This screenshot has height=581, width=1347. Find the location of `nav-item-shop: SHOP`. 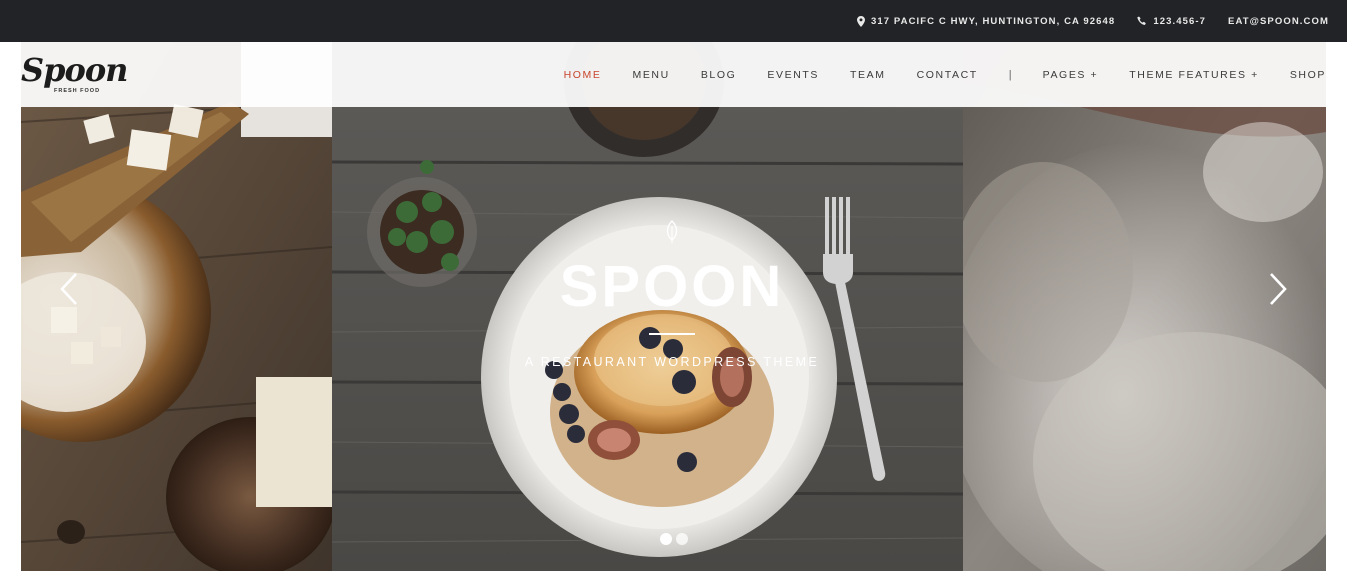

nav-item-shop: SHOP is located at coordinates (1308, 75).